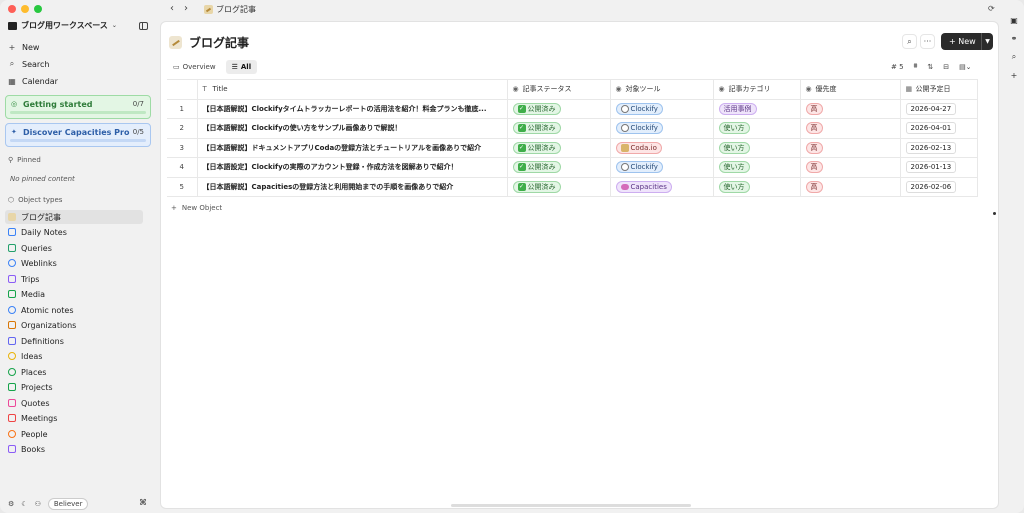  Describe the element at coordinates (638, 147) in the screenshot. I see `tool-badge: Coda.io` at that location.